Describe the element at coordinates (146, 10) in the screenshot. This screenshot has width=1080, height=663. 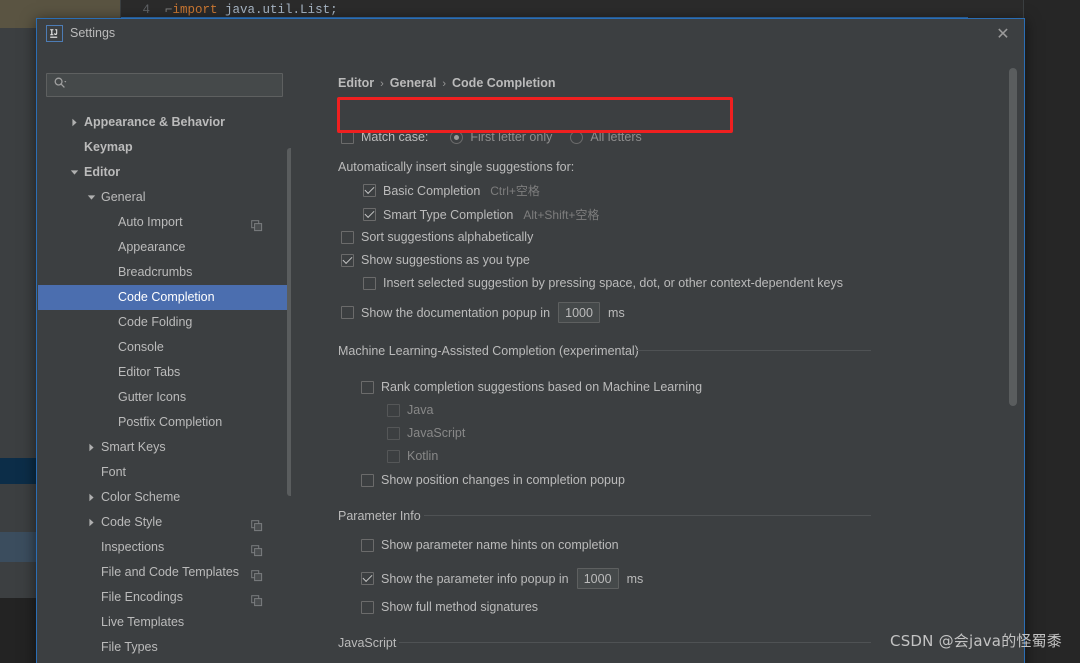
I see `editor-line-number: 4` at that location.